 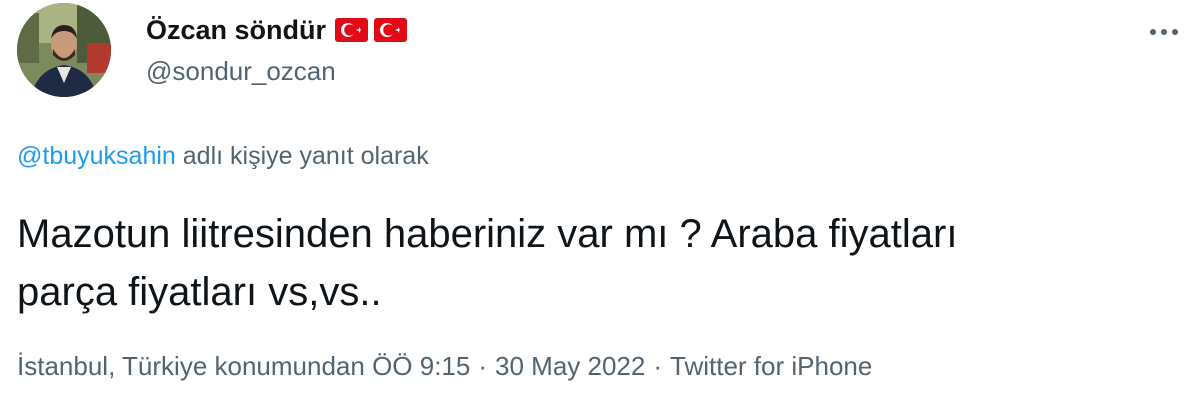 I want to click on author-name-row: Özcan söndür, so click(x=277, y=30).